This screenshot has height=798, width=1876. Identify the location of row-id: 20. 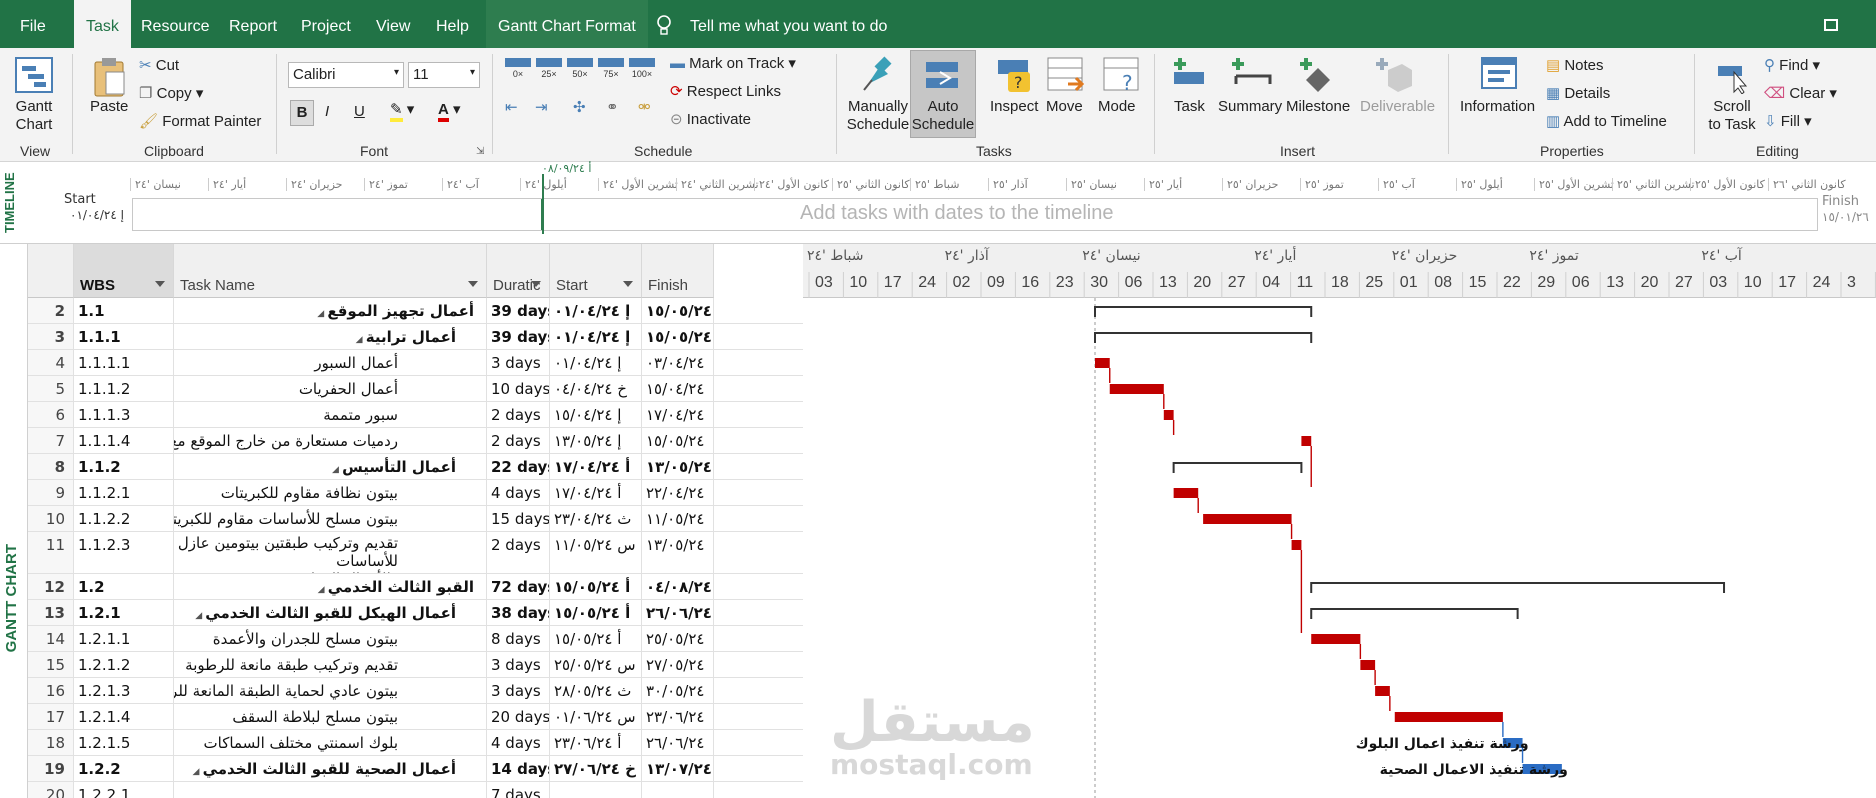
(51, 790).